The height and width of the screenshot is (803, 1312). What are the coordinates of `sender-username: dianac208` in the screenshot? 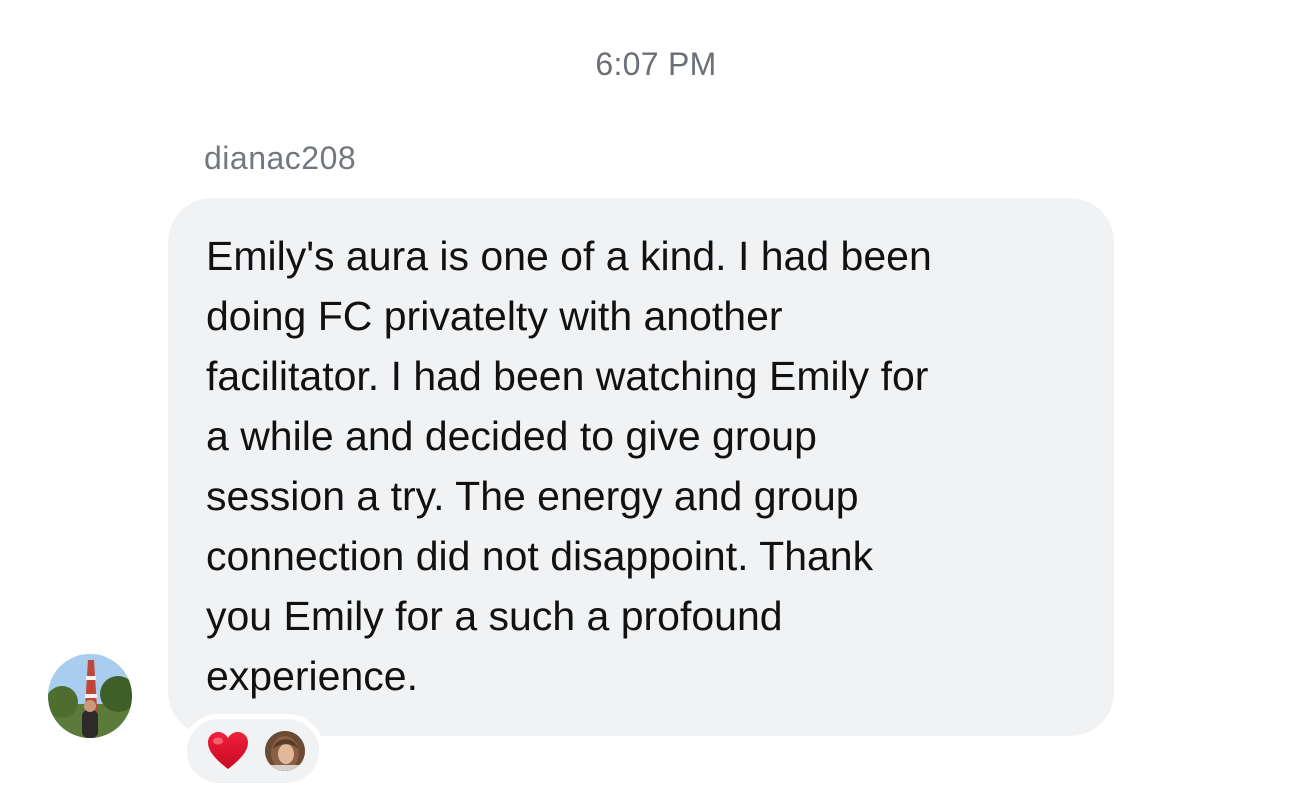 It's located at (280, 158).